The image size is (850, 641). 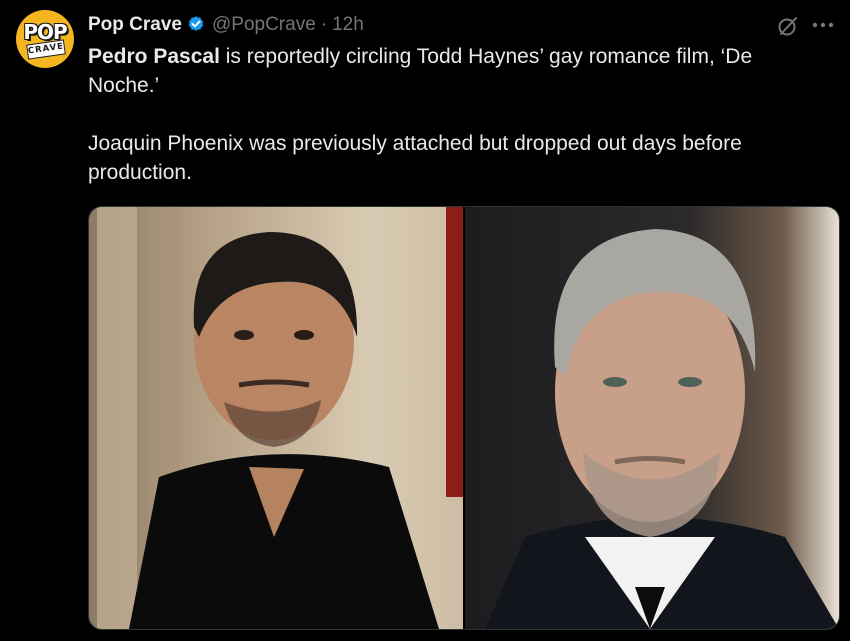 I want to click on avatar: POP CRAVE, so click(x=45, y=39).